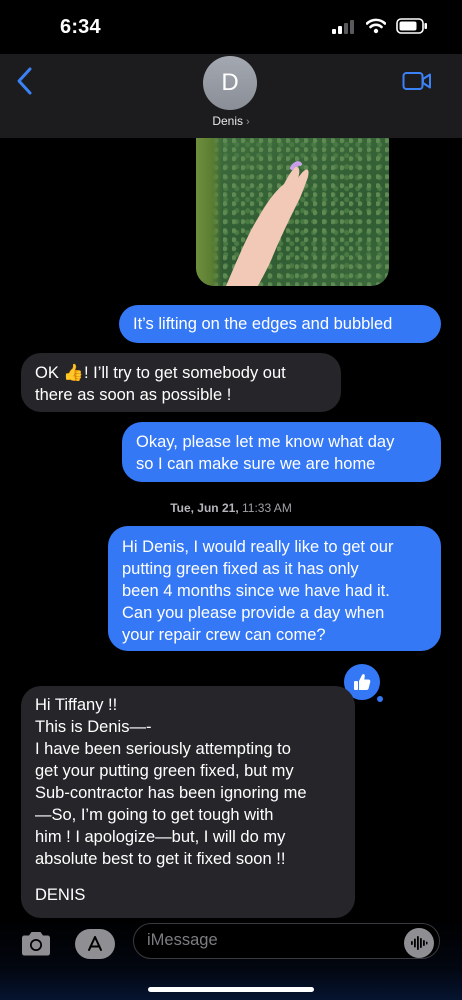 Image resolution: width=462 pixels, height=1000 pixels. I want to click on message-text: absolute best to get it fixed soon !!, so click(160, 859).